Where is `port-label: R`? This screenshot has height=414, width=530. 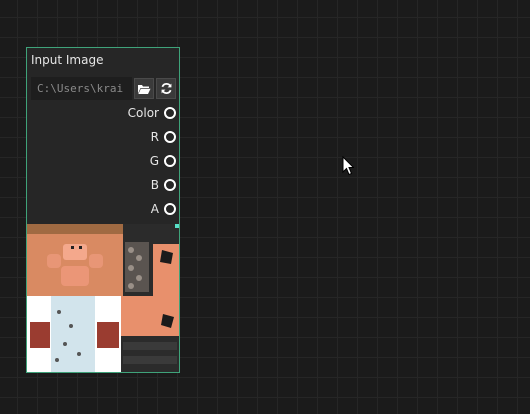 port-label: R is located at coordinates (154, 137).